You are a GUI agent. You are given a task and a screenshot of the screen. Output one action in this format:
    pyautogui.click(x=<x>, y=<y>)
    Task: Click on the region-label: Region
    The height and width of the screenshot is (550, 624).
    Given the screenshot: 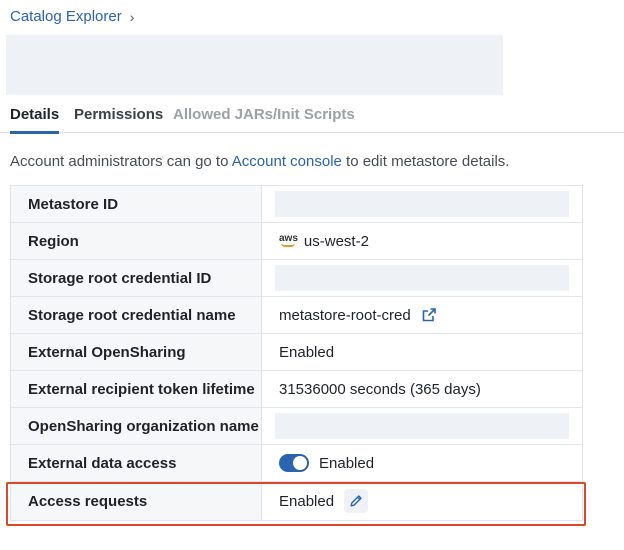 What is the action you would take?
    pyautogui.click(x=136, y=241)
    